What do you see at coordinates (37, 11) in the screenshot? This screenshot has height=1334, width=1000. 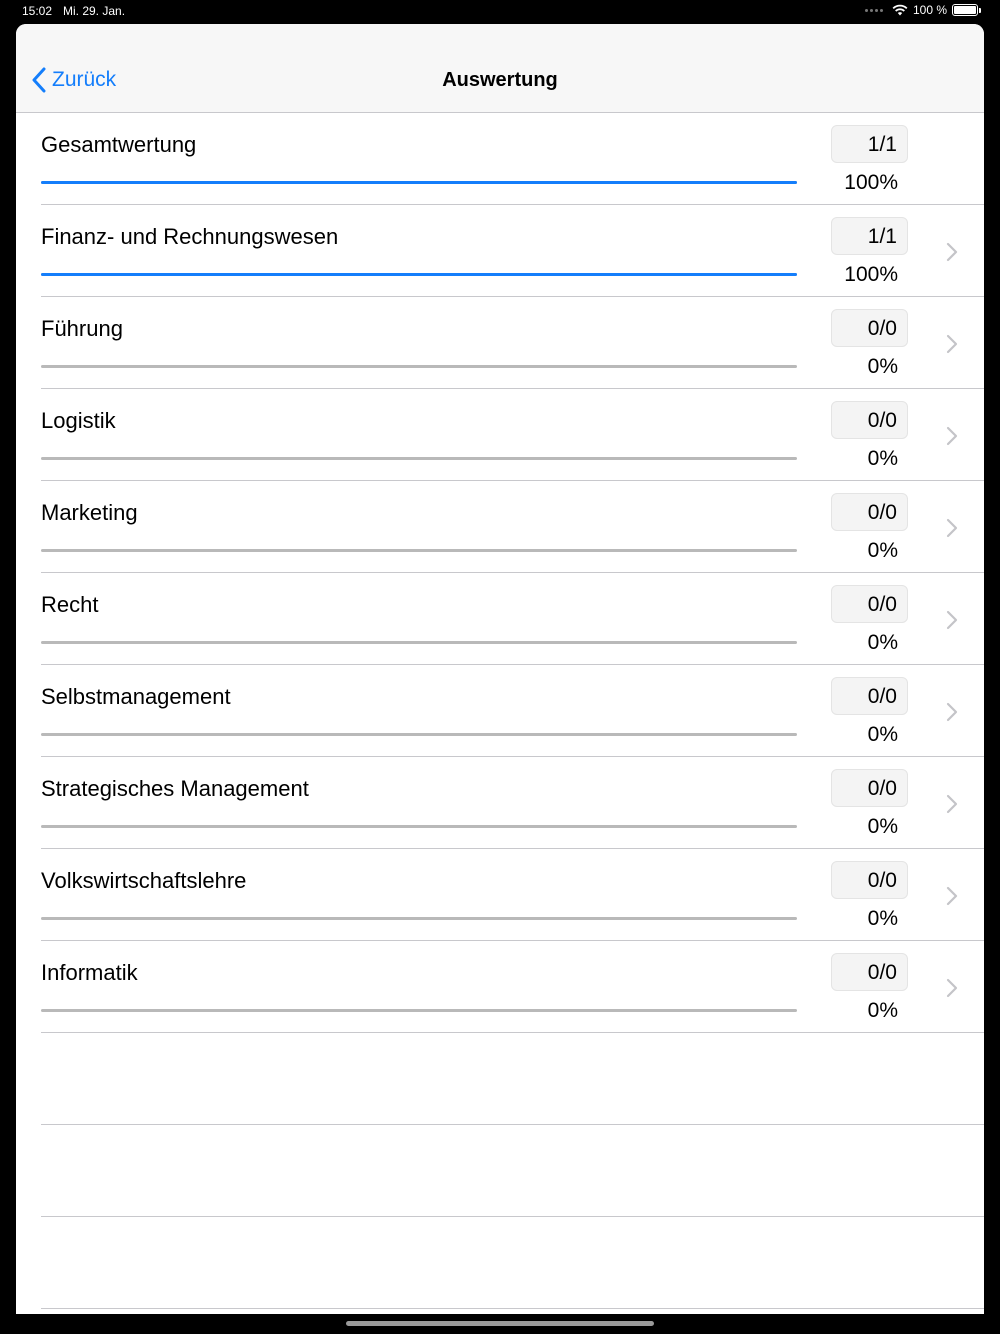 I see `status-time: 15:02` at bounding box center [37, 11].